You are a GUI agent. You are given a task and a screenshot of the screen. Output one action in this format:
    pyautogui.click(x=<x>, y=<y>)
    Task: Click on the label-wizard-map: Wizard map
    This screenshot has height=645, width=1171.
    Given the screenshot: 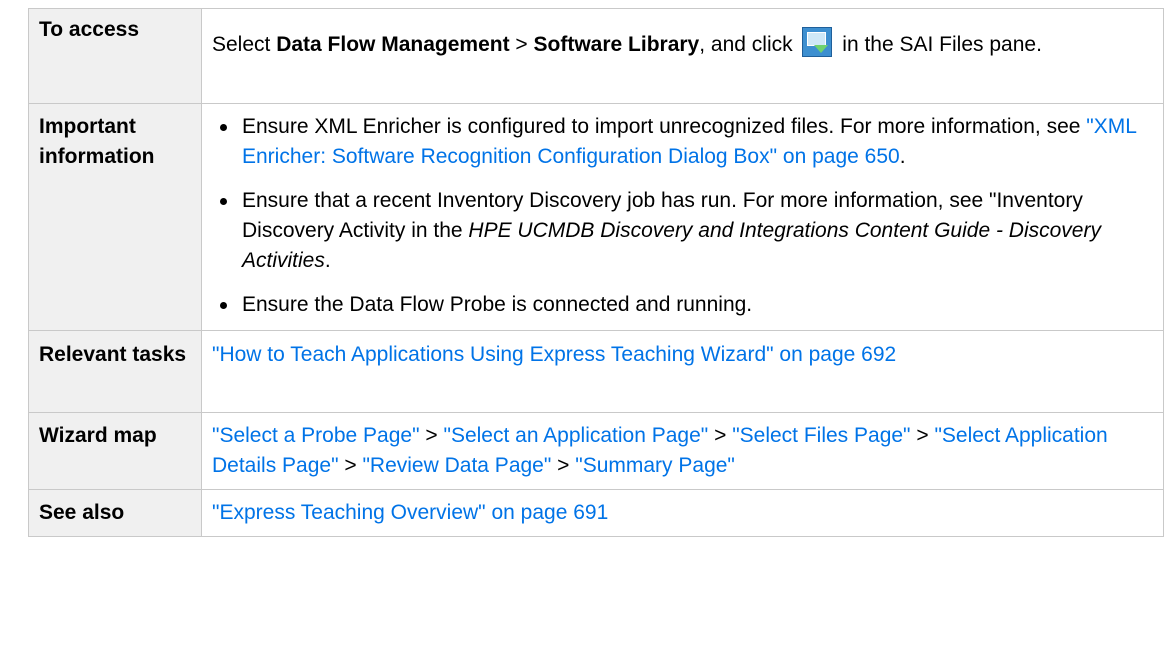 What is the action you would take?
    pyautogui.click(x=115, y=451)
    